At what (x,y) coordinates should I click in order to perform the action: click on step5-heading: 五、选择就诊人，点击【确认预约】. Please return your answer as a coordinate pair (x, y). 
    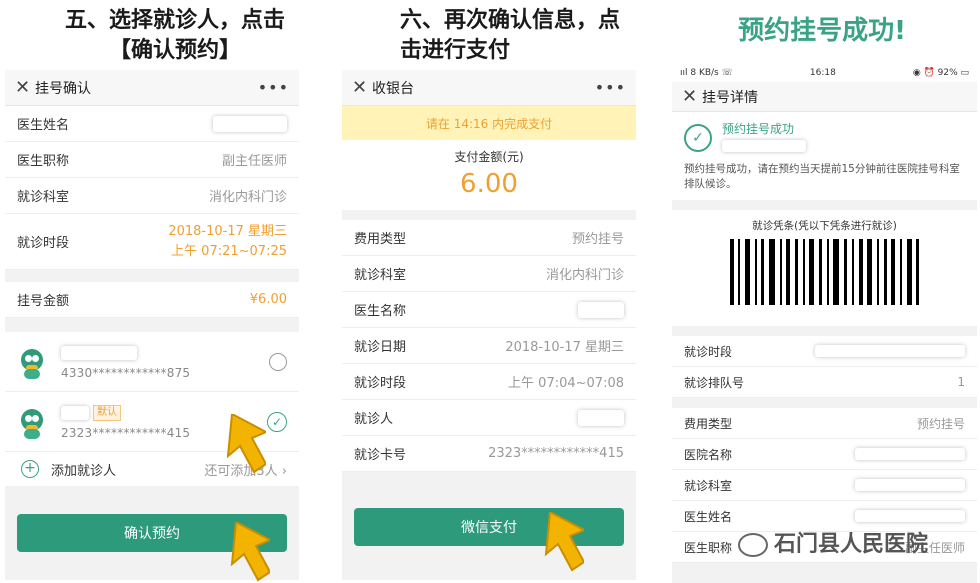
    Looking at the image, I should click on (175, 36).